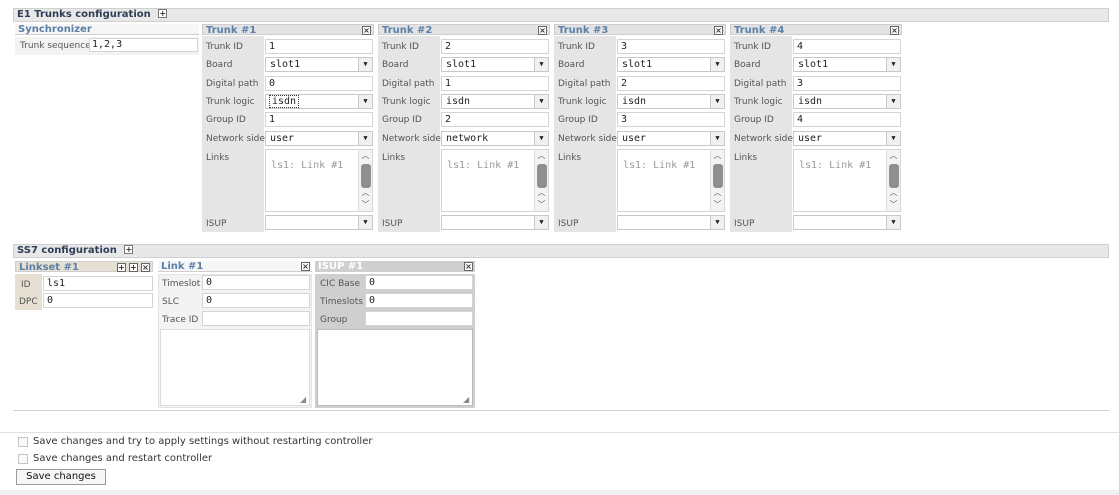  What do you see at coordinates (61, 477) in the screenshot?
I see `save-changes-button: Save changes` at bounding box center [61, 477].